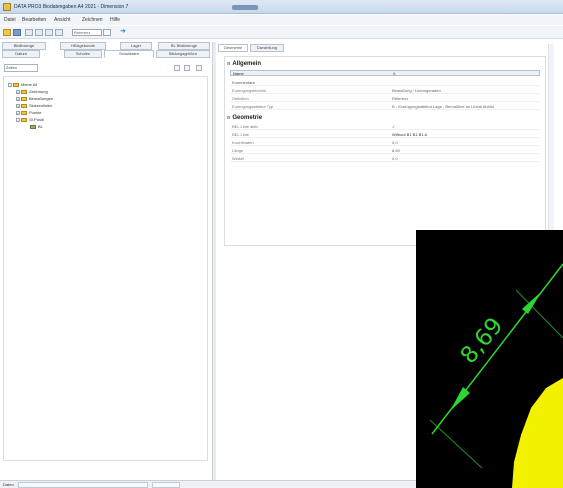 The height and width of the screenshot is (488, 563). What do you see at coordinates (385, 73) in the screenshot?
I see `property-row: Name B` at bounding box center [385, 73].